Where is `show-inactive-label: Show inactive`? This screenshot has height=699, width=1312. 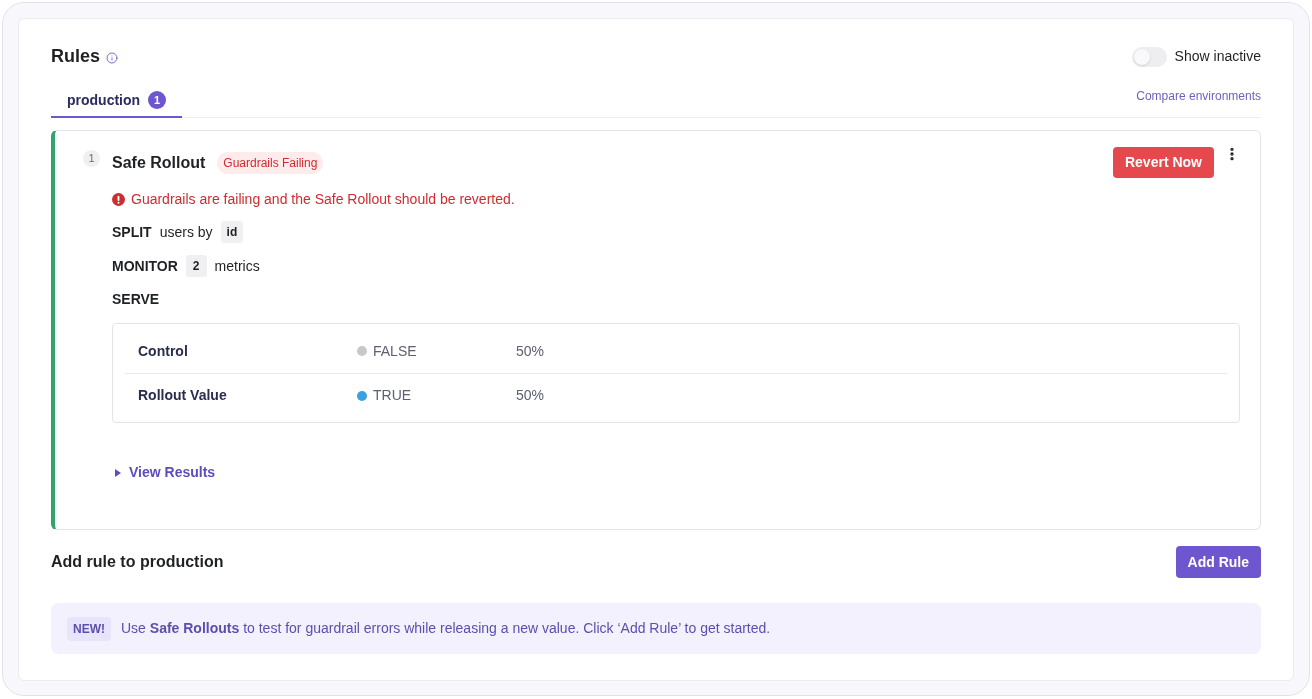
show-inactive-label: Show inactive is located at coordinates (1217, 56).